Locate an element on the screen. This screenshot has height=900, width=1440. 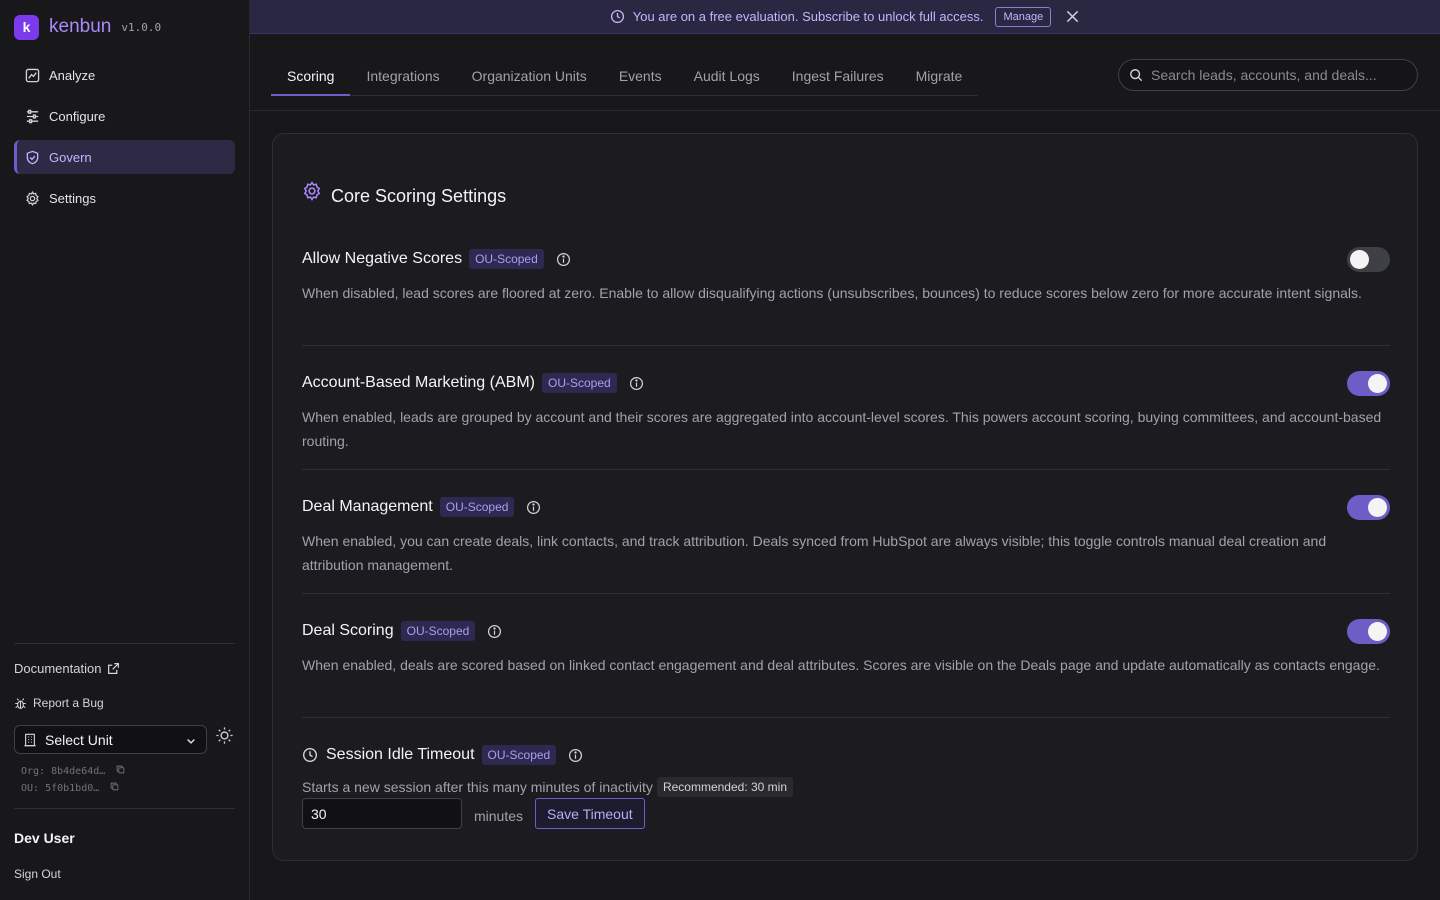
sidebar-nav: Analyze Configure Govern Settings is located at coordinates (124, 140).